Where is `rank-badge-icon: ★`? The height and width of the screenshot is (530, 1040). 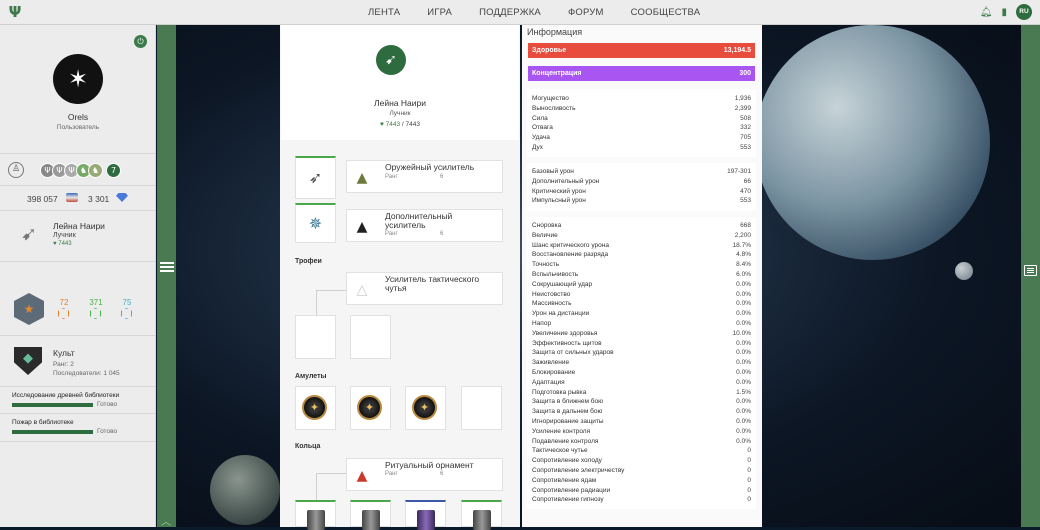
rank-badge-icon: ★ is located at coordinates (29, 309).